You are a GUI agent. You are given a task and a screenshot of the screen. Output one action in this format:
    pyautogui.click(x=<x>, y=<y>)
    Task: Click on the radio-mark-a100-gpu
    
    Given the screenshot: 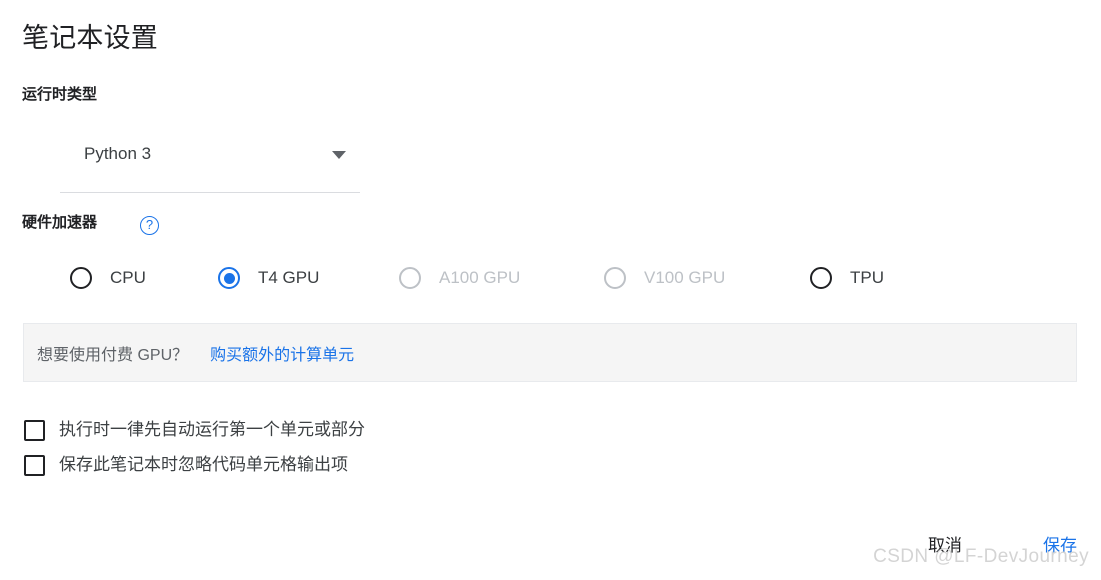 What is the action you would take?
    pyautogui.click(x=410, y=278)
    